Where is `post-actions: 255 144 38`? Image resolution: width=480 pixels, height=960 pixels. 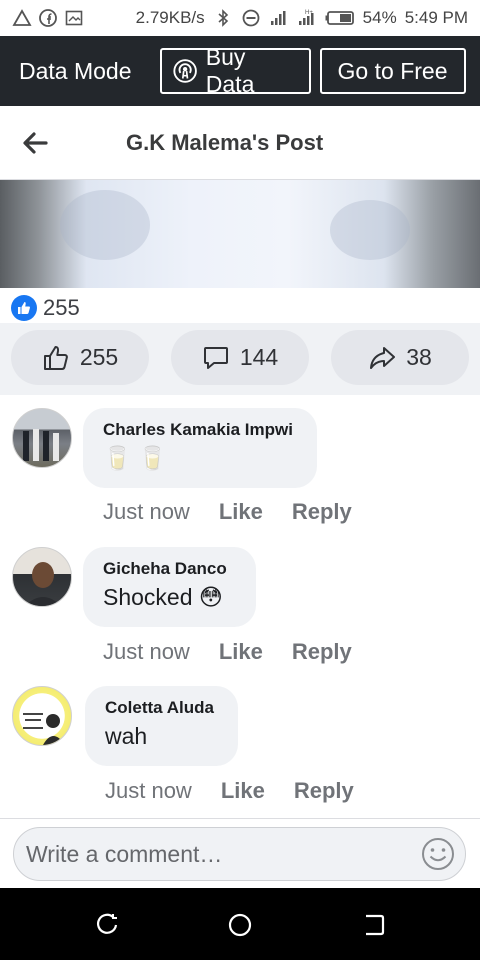 post-actions: 255 144 38 is located at coordinates (240, 359).